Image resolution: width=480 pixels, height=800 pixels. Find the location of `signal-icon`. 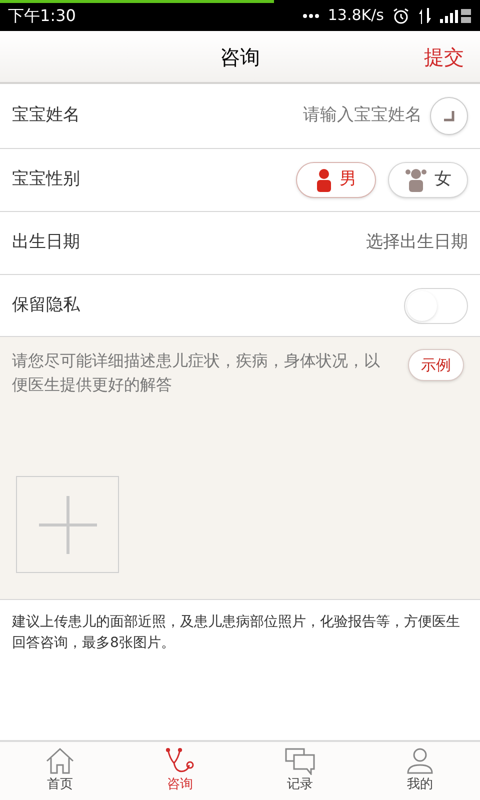

signal-icon is located at coordinates (456, 16).